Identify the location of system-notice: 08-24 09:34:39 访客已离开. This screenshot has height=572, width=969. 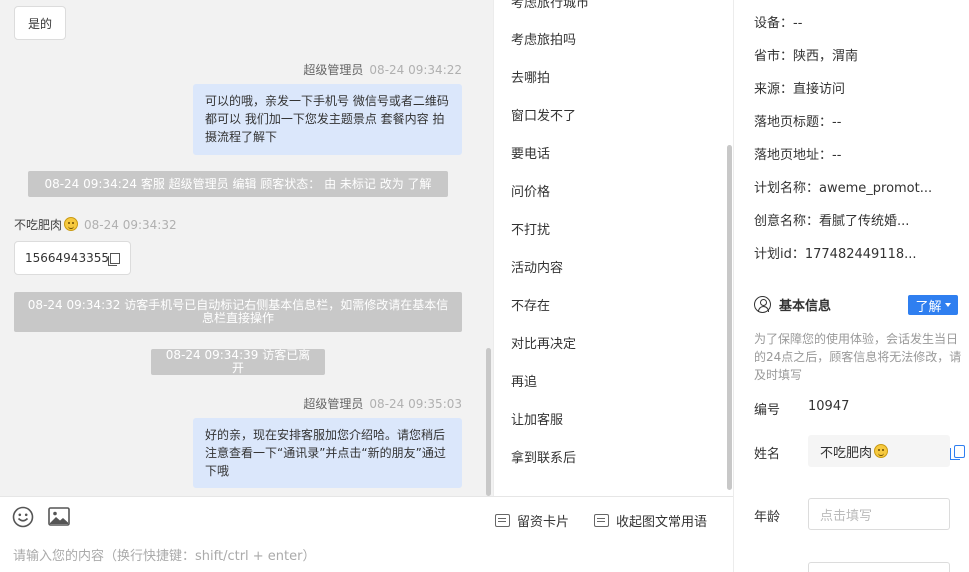
(238, 362).